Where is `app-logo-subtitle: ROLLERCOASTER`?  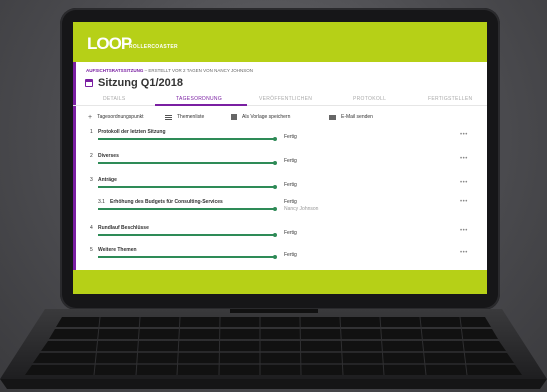 app-logo-subtitle: ROLLERCOASTER is located at coordinates (153, 47).